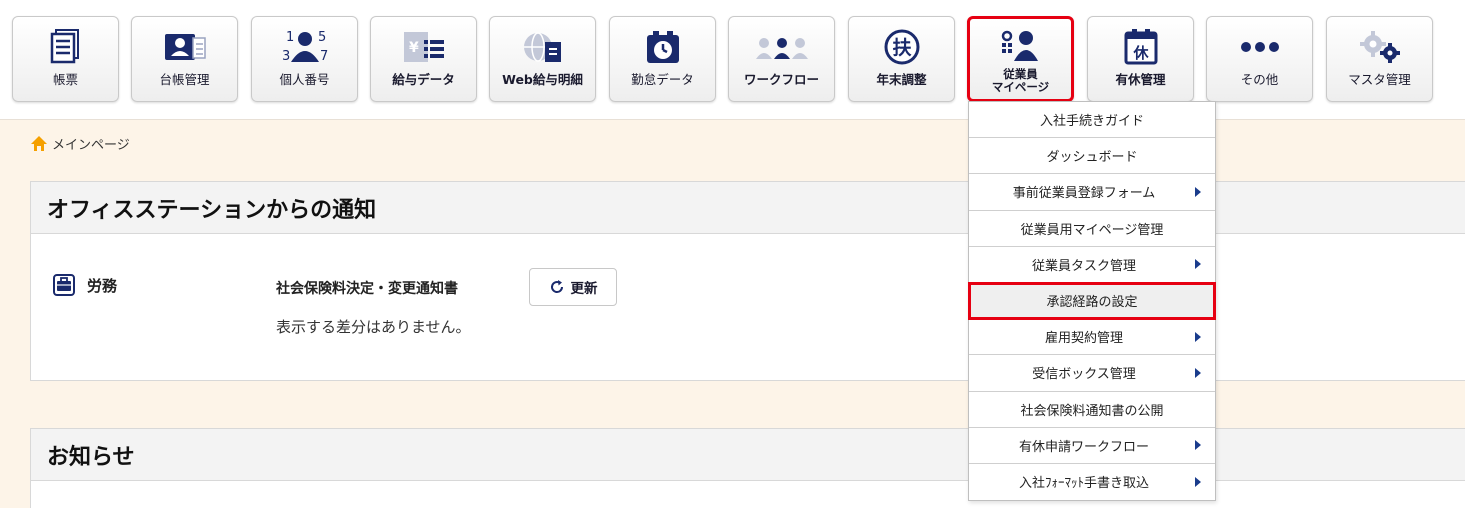  Describe the element at coordinates (1380, 47) in the screenshot. I see `gears-icon` at that location.